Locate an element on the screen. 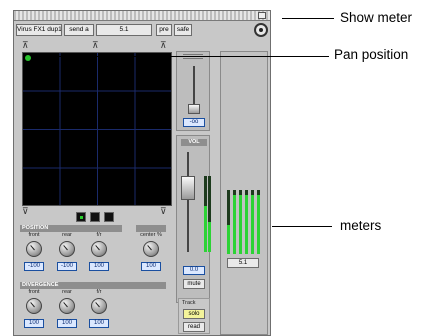  position-front-value: -100 is located at coordinates (34, 266).